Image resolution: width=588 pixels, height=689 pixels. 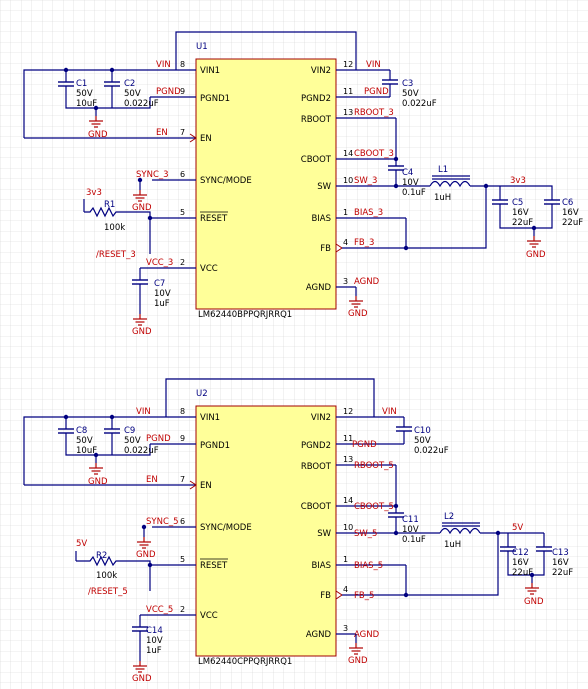 I want to click on net-label: CBOOT_3, so click(x=374, y=154).